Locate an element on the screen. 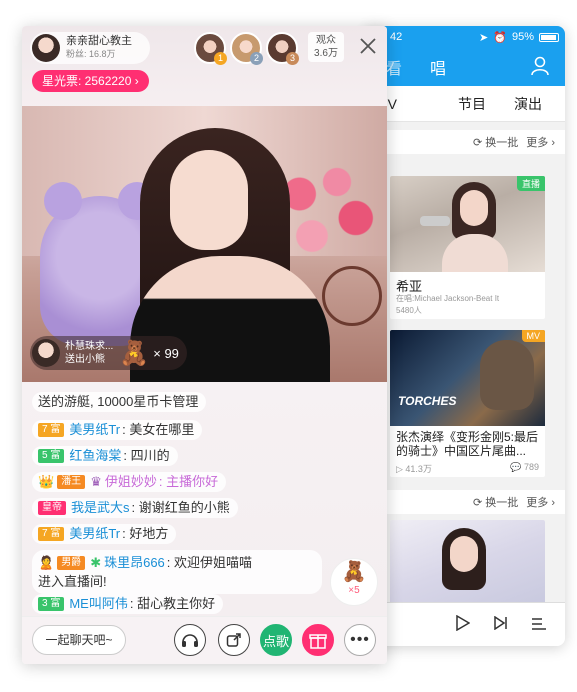 This screenshot has height=692, width=577. user-name: 珠里昂666 is located at coordinates (134, 562).